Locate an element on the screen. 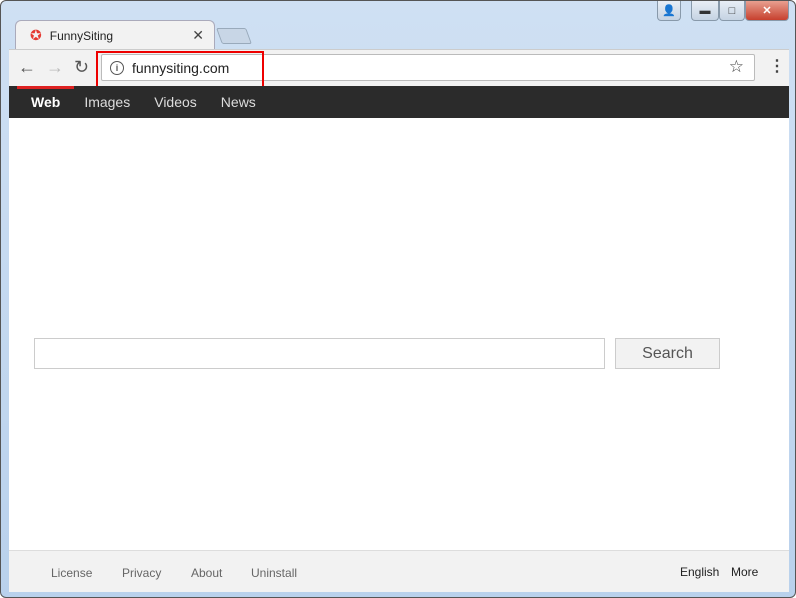 Image resolution: width=796 pixels, height=598 pixels. maximize-button: □ is located at coordinates (732, 11).